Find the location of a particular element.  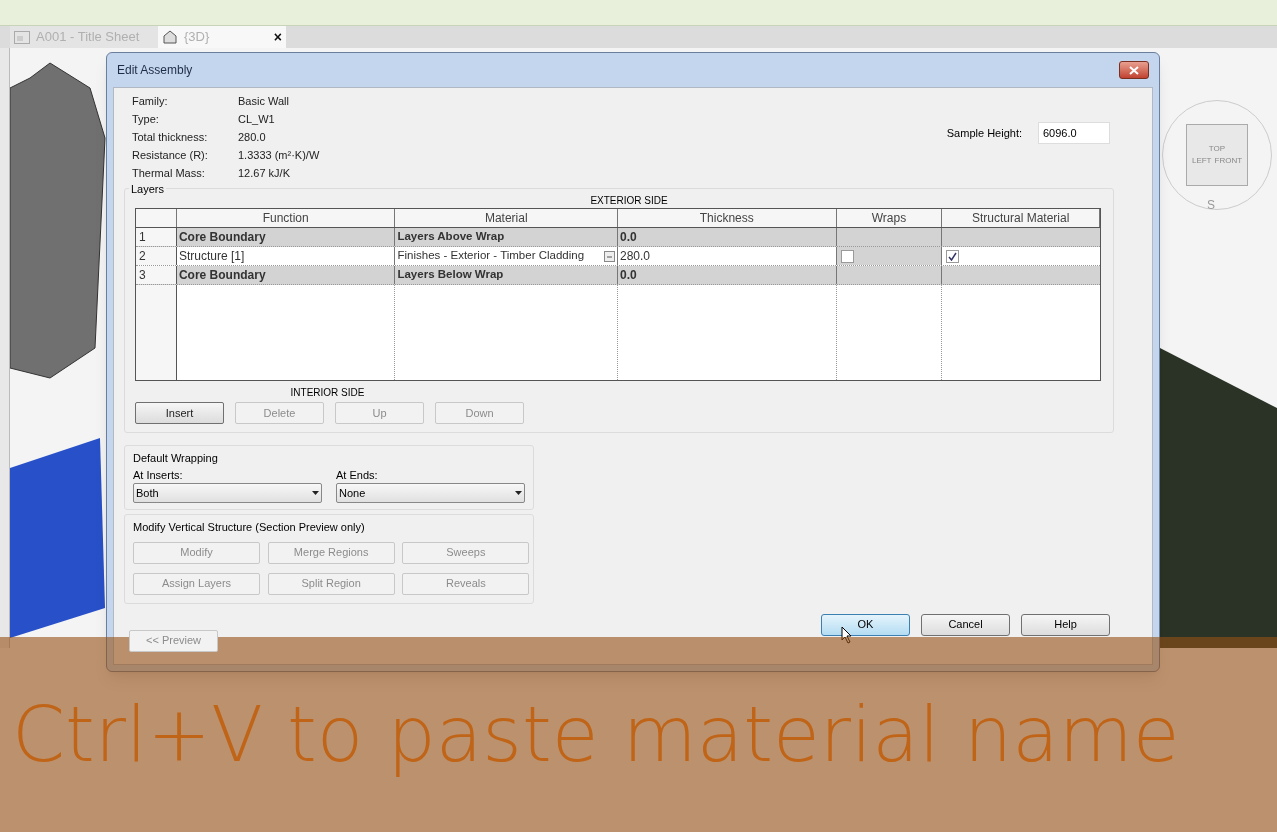

row-number: 2 is located at coordinates (156, 256).